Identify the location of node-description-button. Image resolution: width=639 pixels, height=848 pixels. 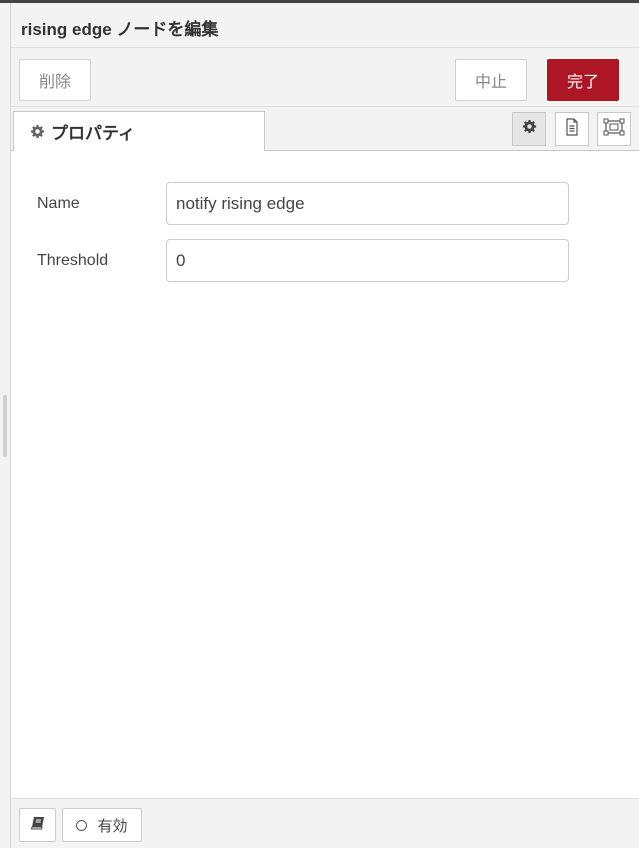
(572, 129).